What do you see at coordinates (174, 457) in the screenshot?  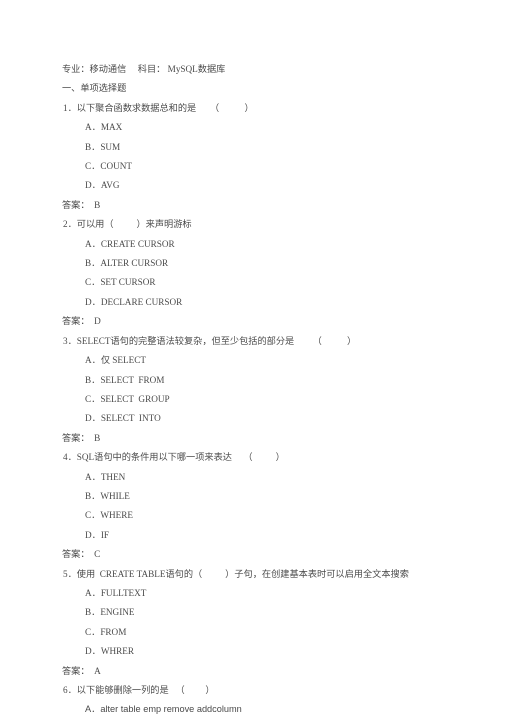 I see `question-stem: 4．SQL语句中的条件用以下哪一项来表达 （ ）` at bounding box center [174, 457].